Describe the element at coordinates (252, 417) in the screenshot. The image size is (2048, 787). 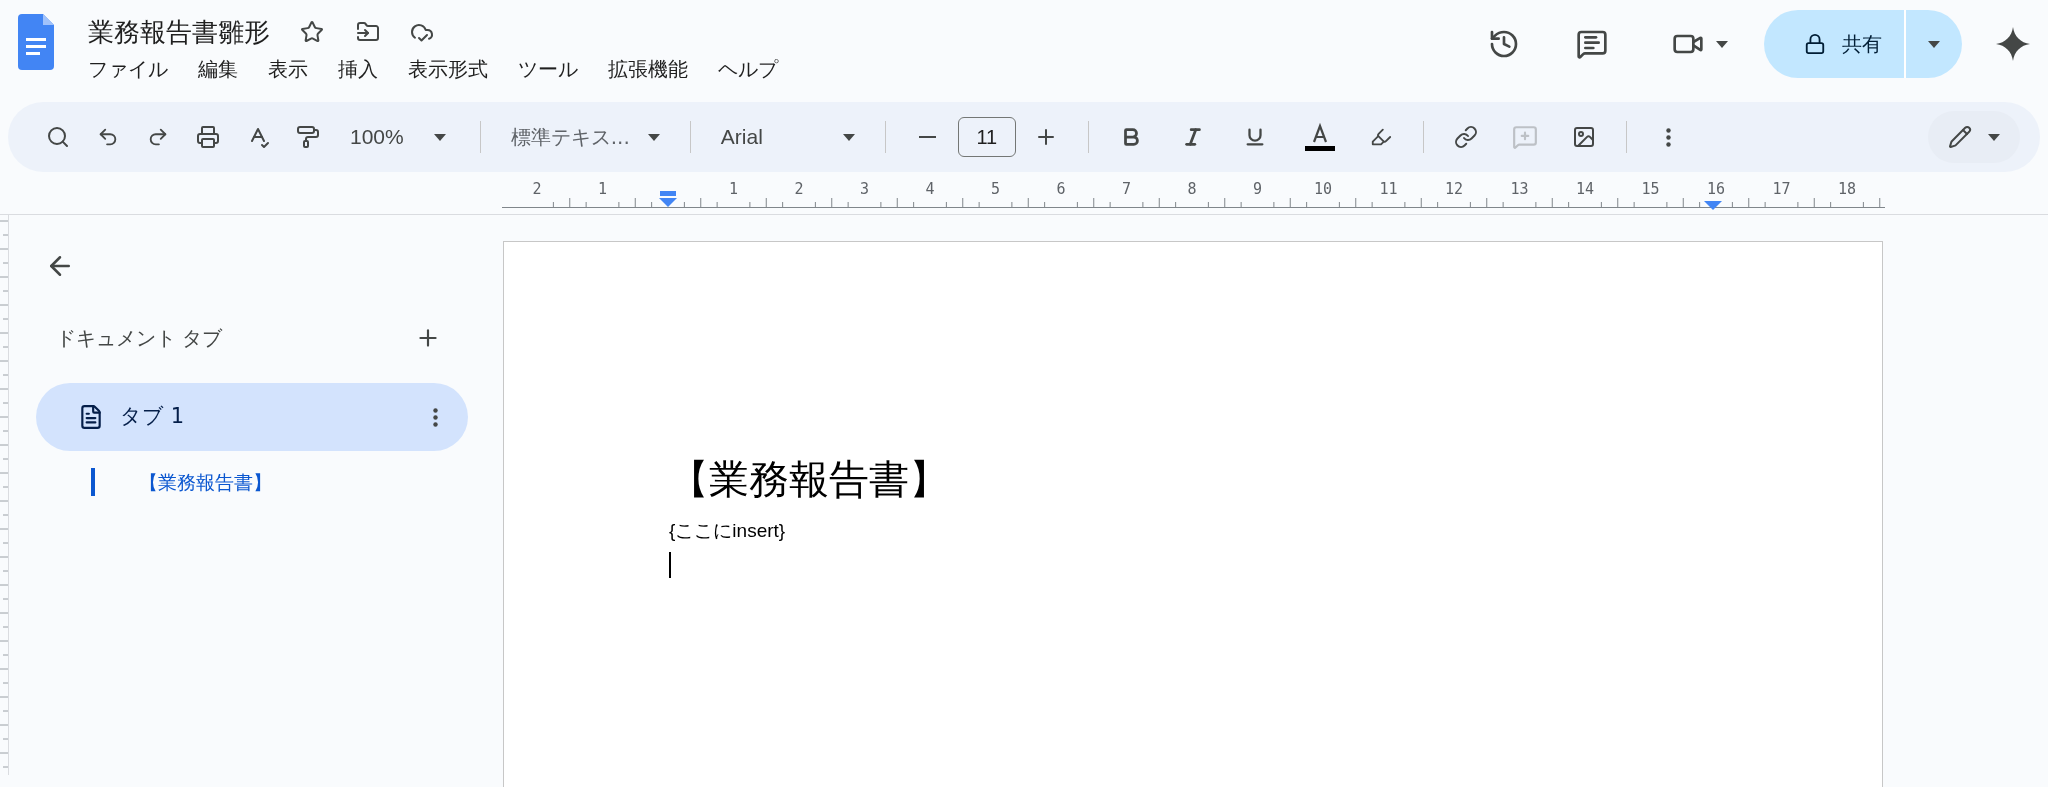
I see `tab-item: タブ 1` at that location.